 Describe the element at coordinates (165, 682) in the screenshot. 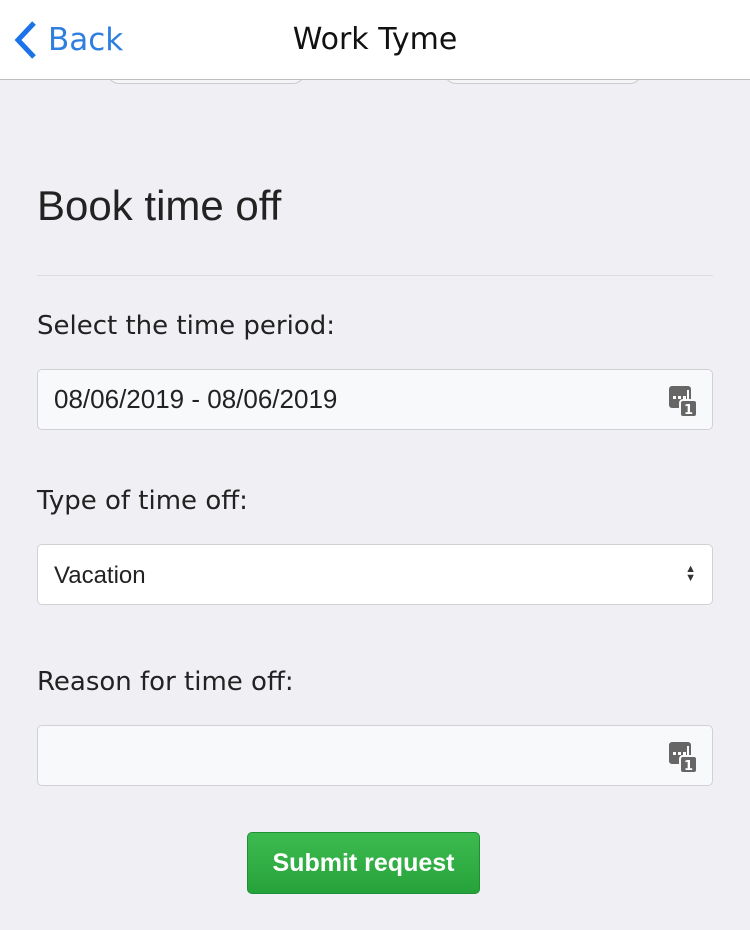

I see `reason-label: Reason for time off:` at that location.